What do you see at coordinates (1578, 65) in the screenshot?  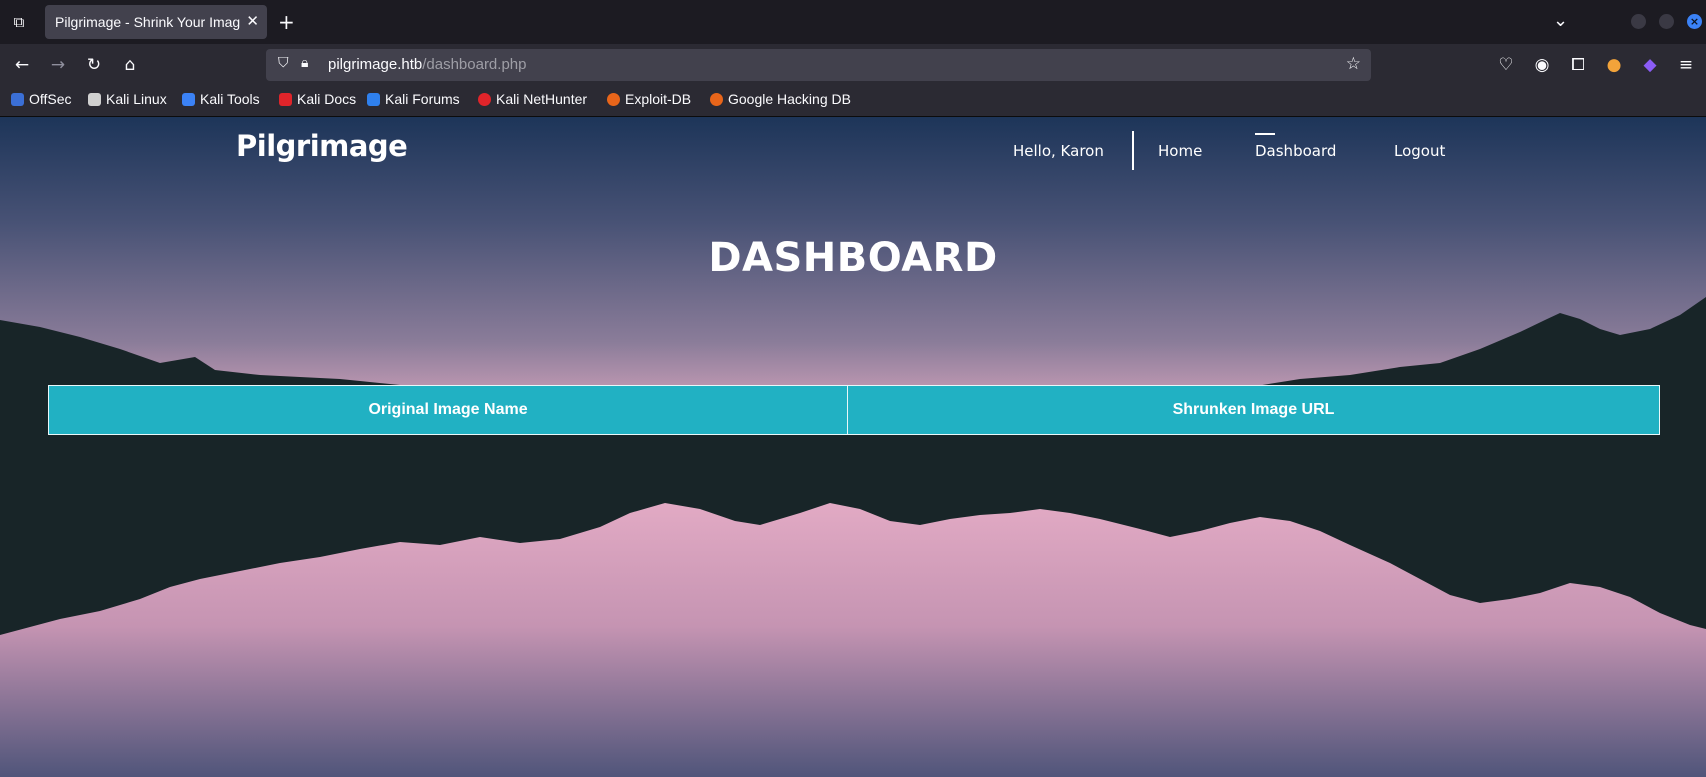 I see `extensions-icon: ⧠` at bounding box center [1578, 65].